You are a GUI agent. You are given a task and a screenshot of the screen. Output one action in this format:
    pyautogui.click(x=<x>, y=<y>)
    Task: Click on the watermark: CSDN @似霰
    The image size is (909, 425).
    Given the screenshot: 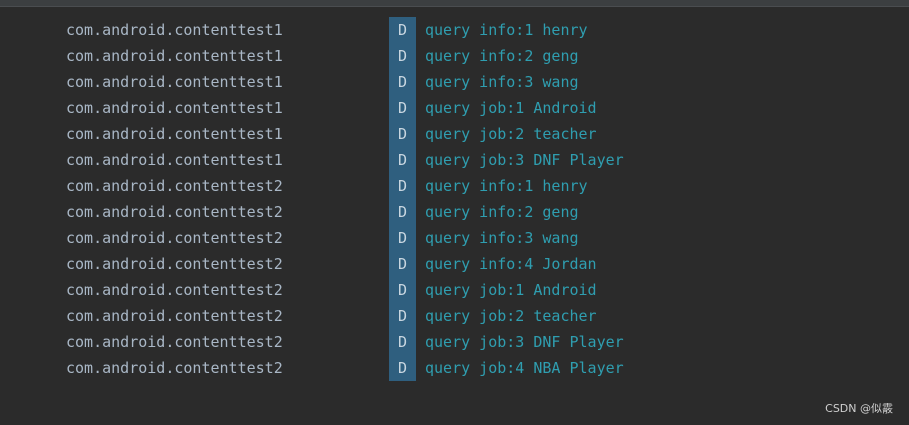 What is the action you would take?
    pyautogui.click(x=859, y=408)
    